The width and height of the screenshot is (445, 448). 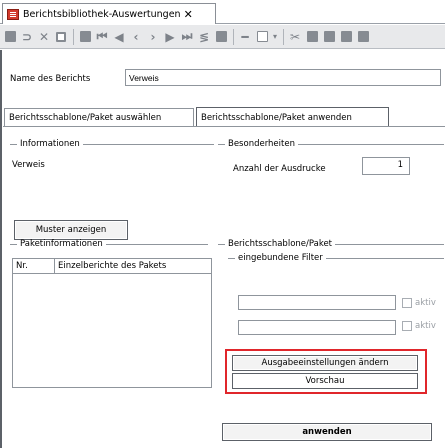 I want to click on forward-icon: ›, so click(x=153, y=37).